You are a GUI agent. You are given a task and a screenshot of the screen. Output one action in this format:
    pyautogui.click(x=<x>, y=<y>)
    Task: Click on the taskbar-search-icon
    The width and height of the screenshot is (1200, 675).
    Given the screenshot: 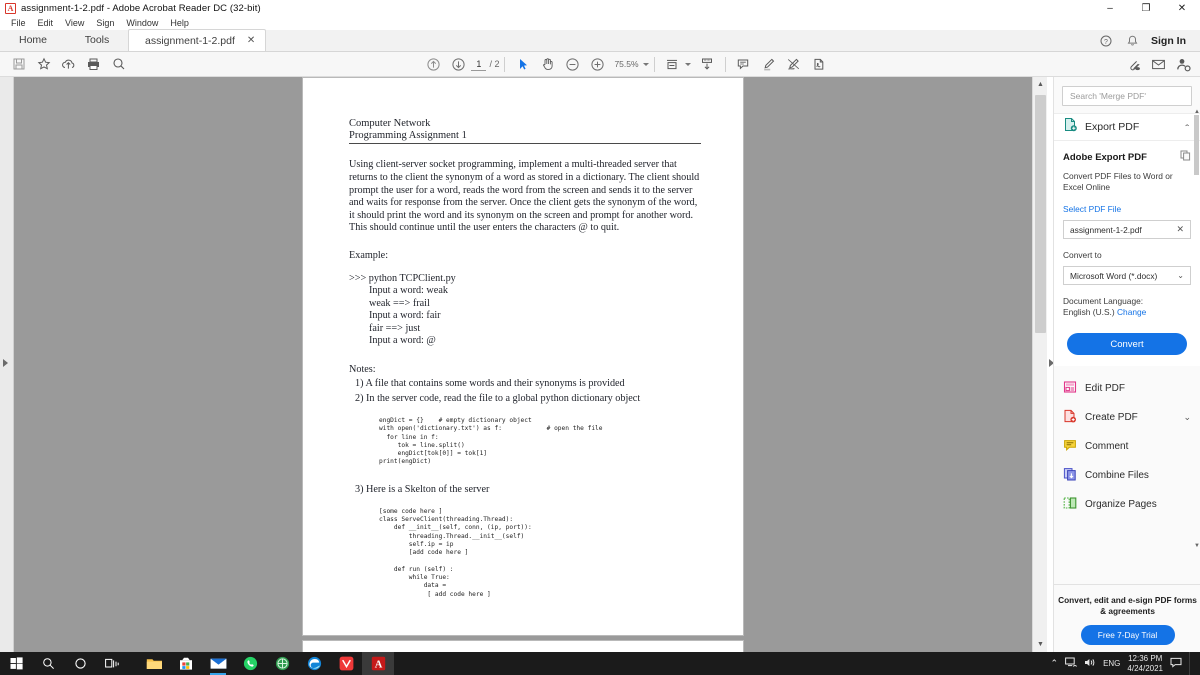 What is the action you would take?
    pyautogui.click(x=48, y=663)
    